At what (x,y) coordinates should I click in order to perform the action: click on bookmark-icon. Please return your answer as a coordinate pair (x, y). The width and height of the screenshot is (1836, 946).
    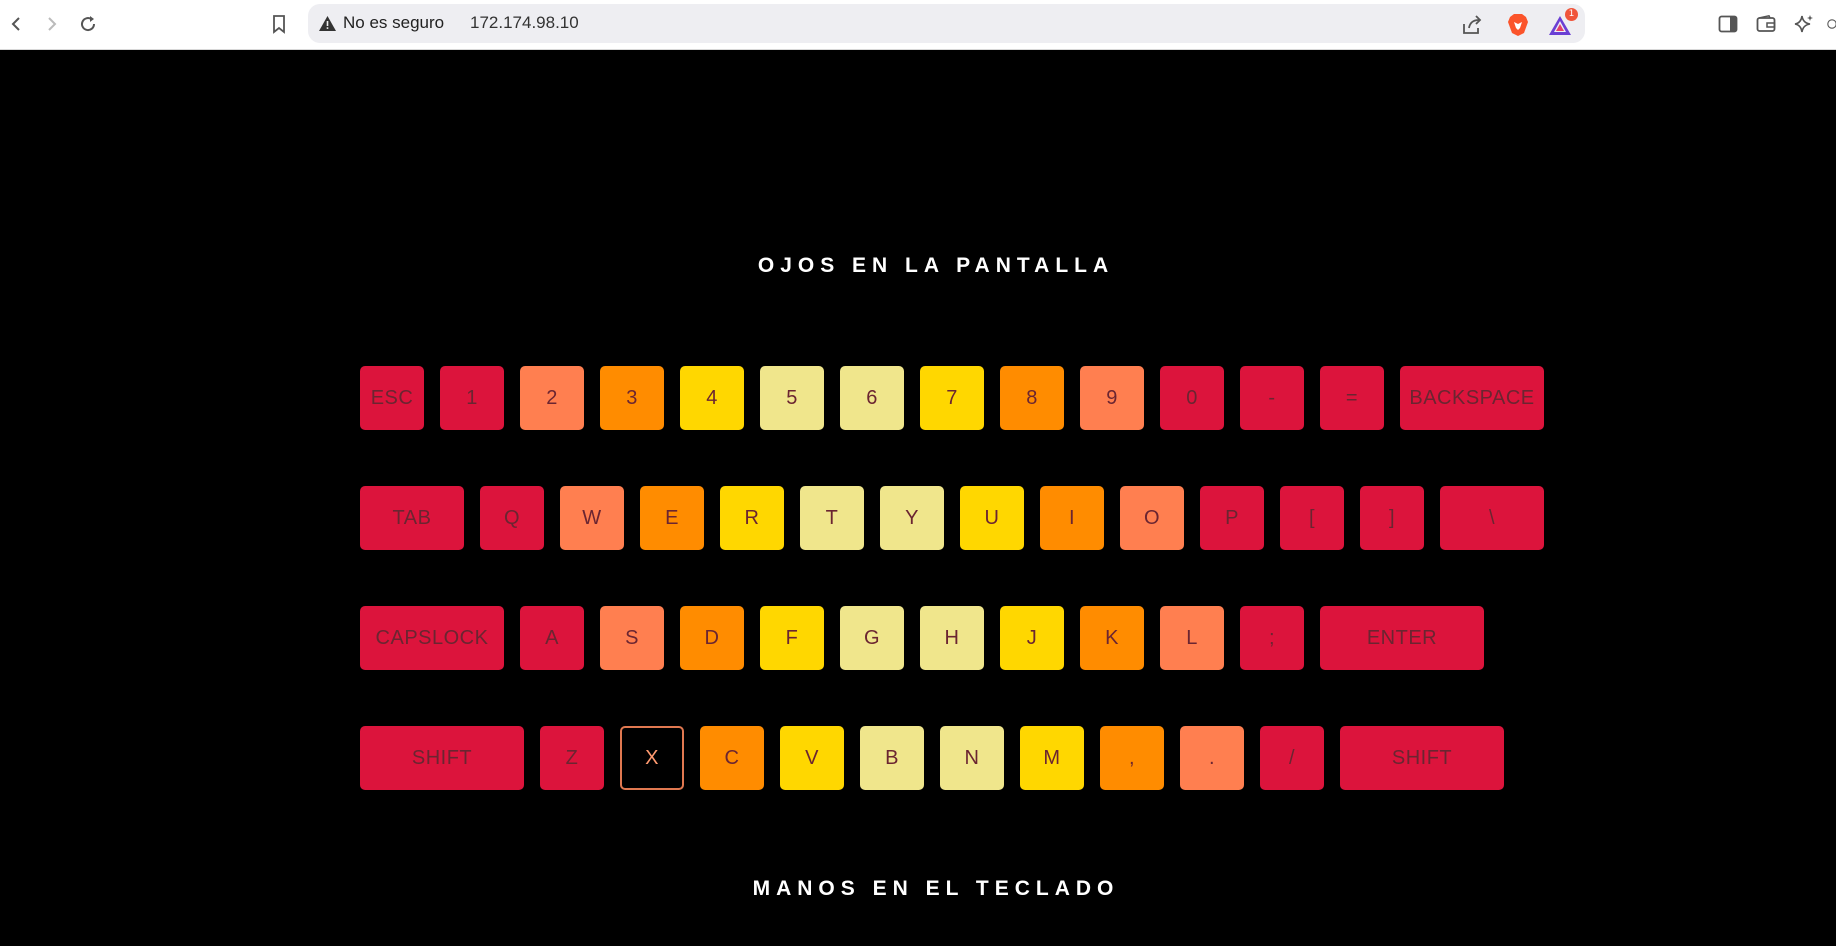
    Looking at the image, I should click on (279, 24).